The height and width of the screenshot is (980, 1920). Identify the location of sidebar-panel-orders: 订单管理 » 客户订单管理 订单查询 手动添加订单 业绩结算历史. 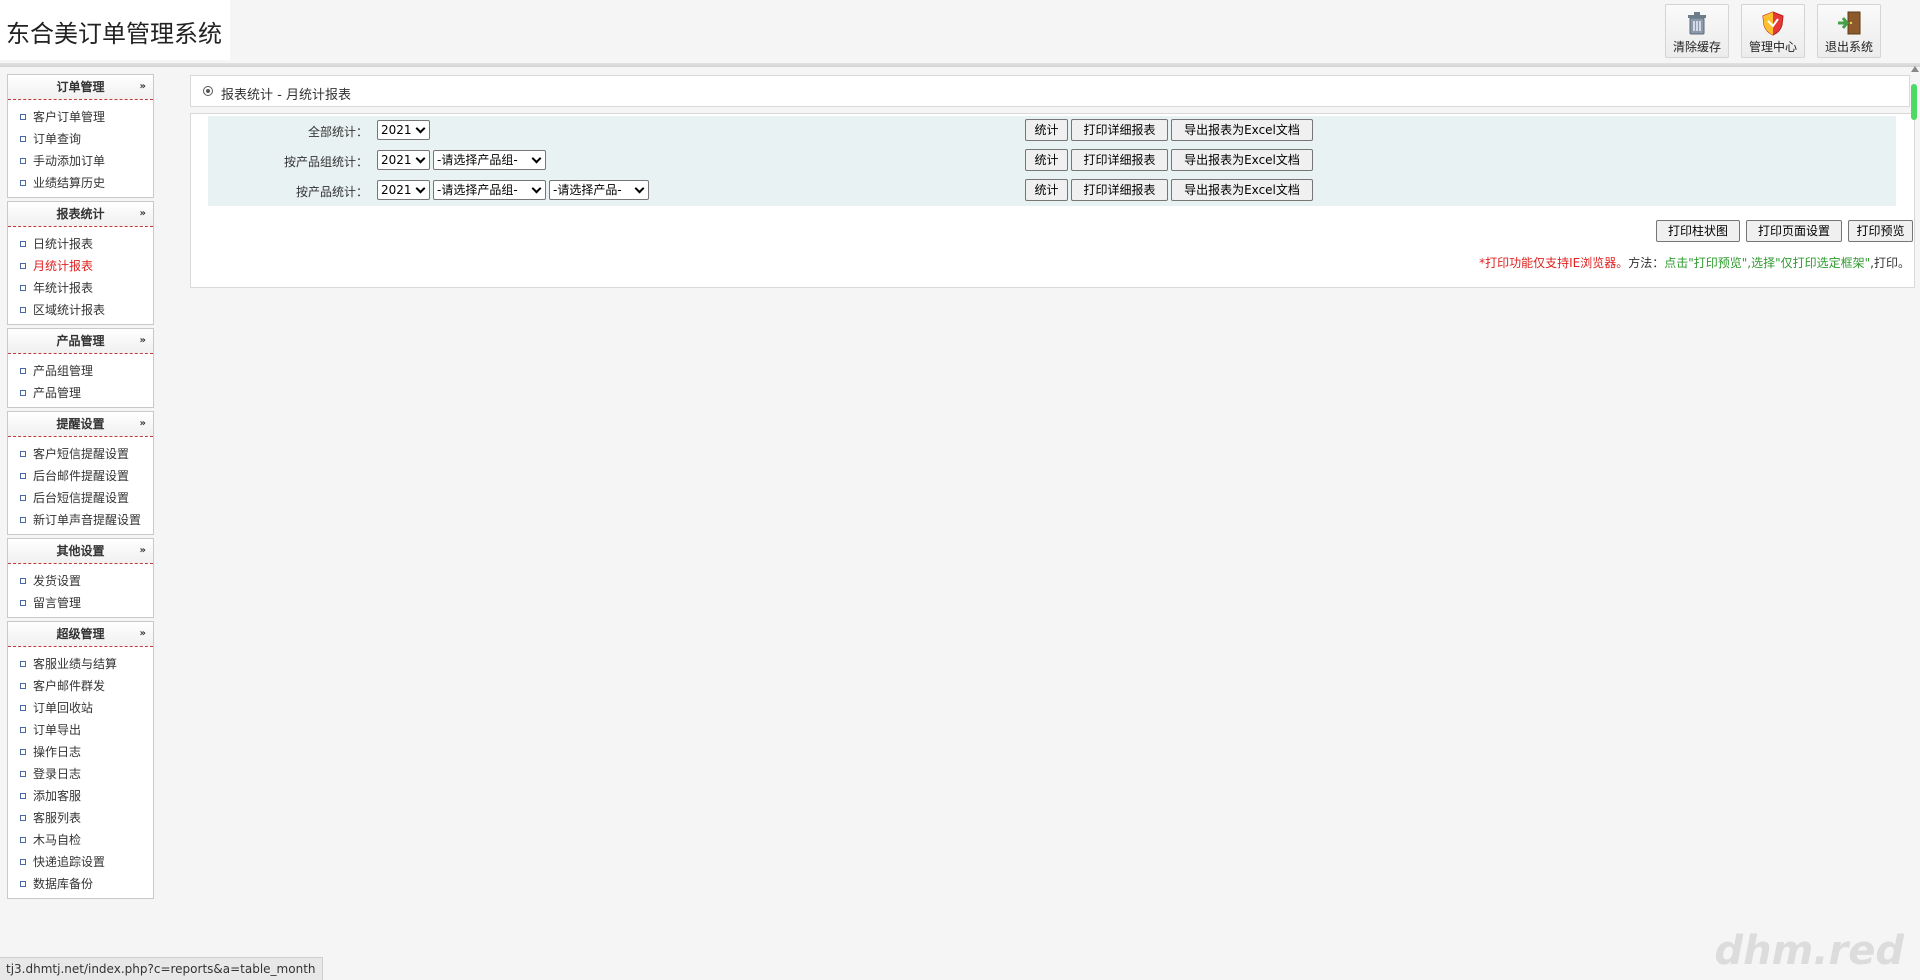
(80, 136).